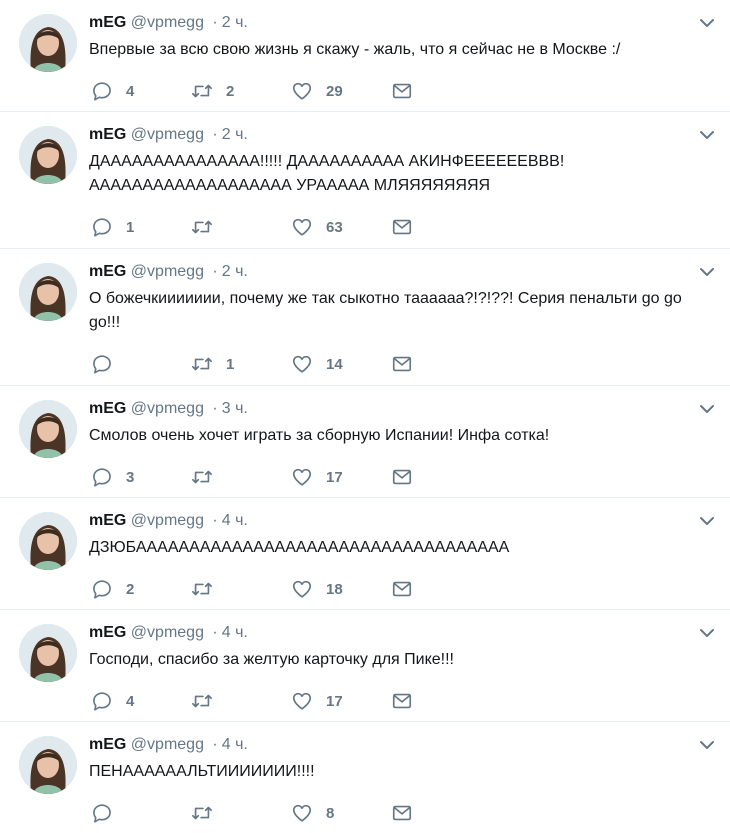 Image resolution: width=730 pixels, height=833 pixels. I want to click on like-button: 14, so click(341, 364).